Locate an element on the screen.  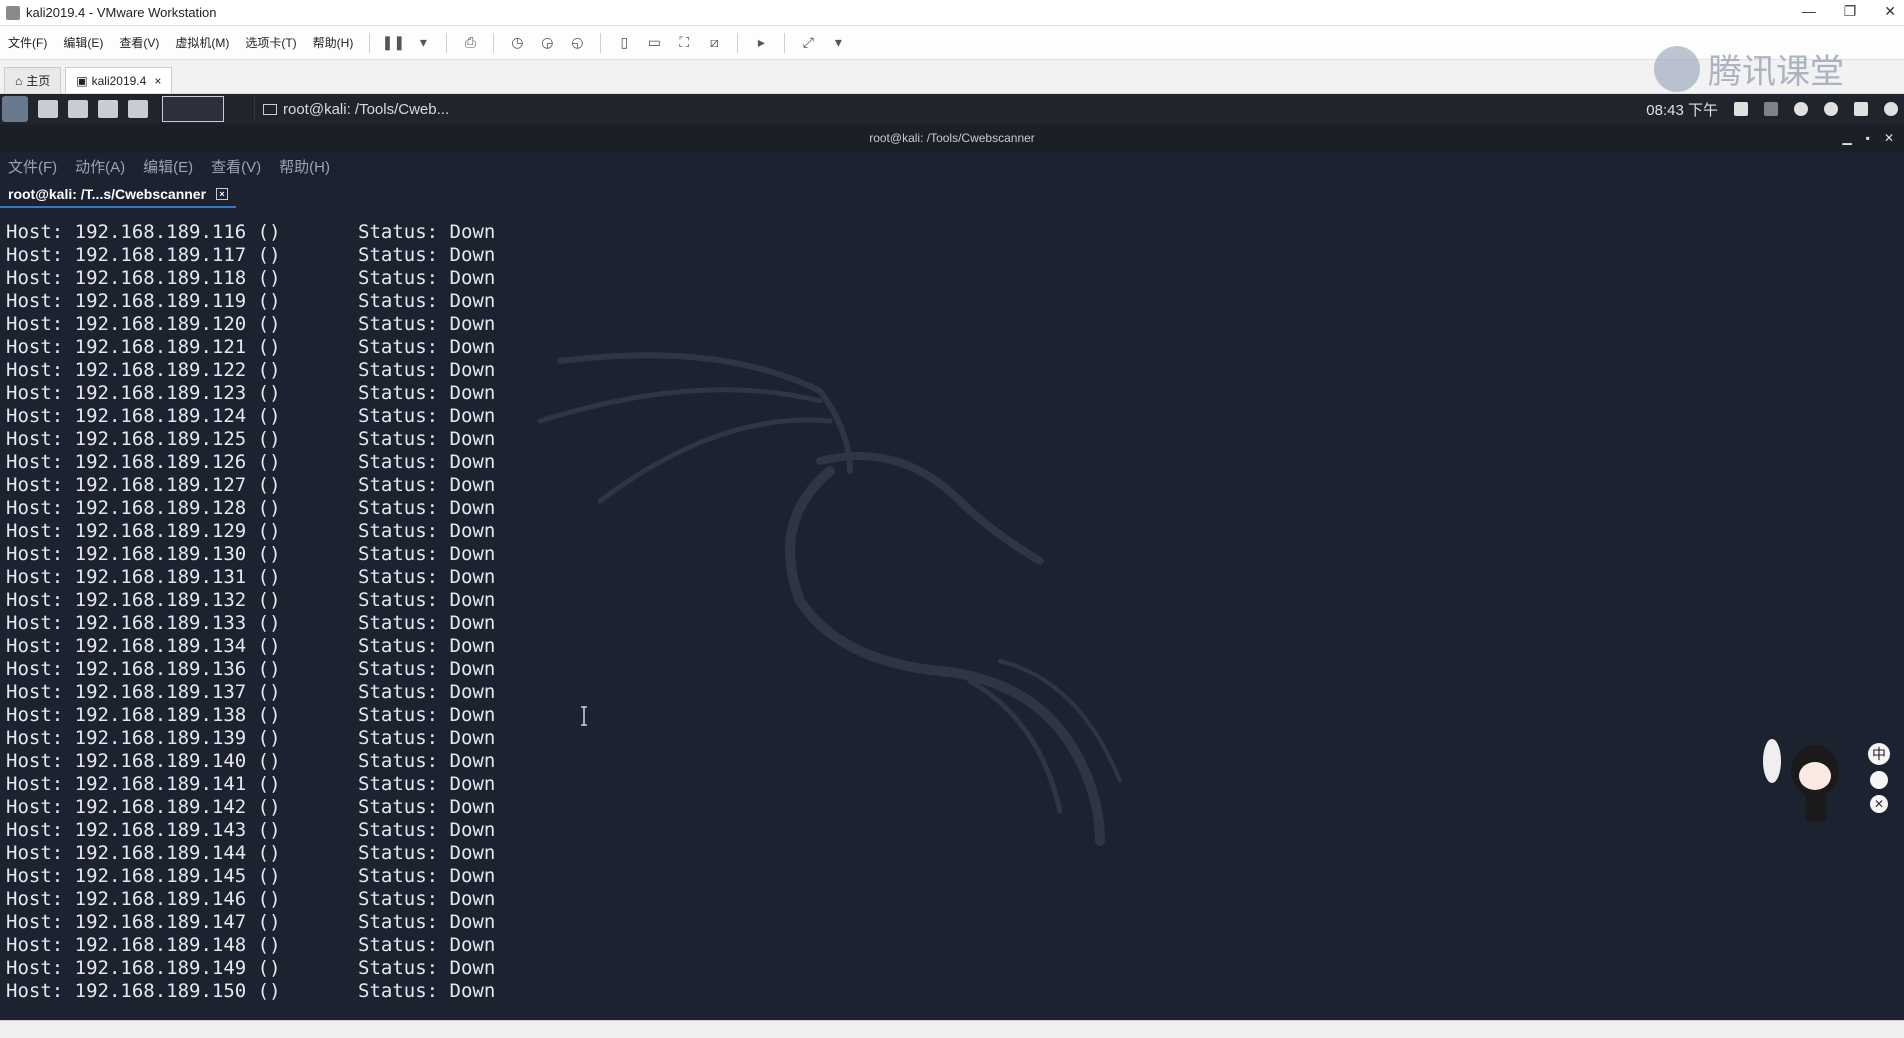
terminal-line: Host: 192.168.189.139 () Status: Down is located at coordinates (250, 738).